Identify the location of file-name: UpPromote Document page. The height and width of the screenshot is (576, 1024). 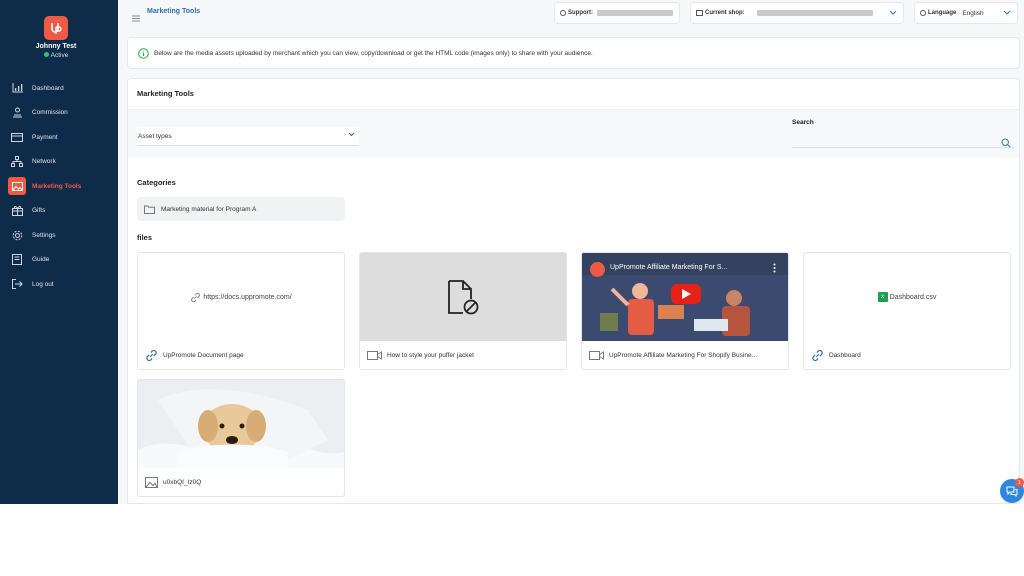
(203, 355).